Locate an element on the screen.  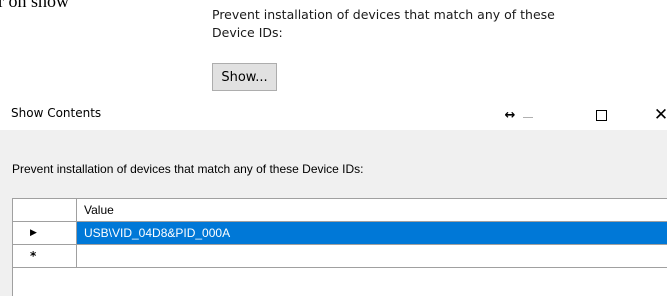
table-row-new: * is located at coordinates (340, 256).